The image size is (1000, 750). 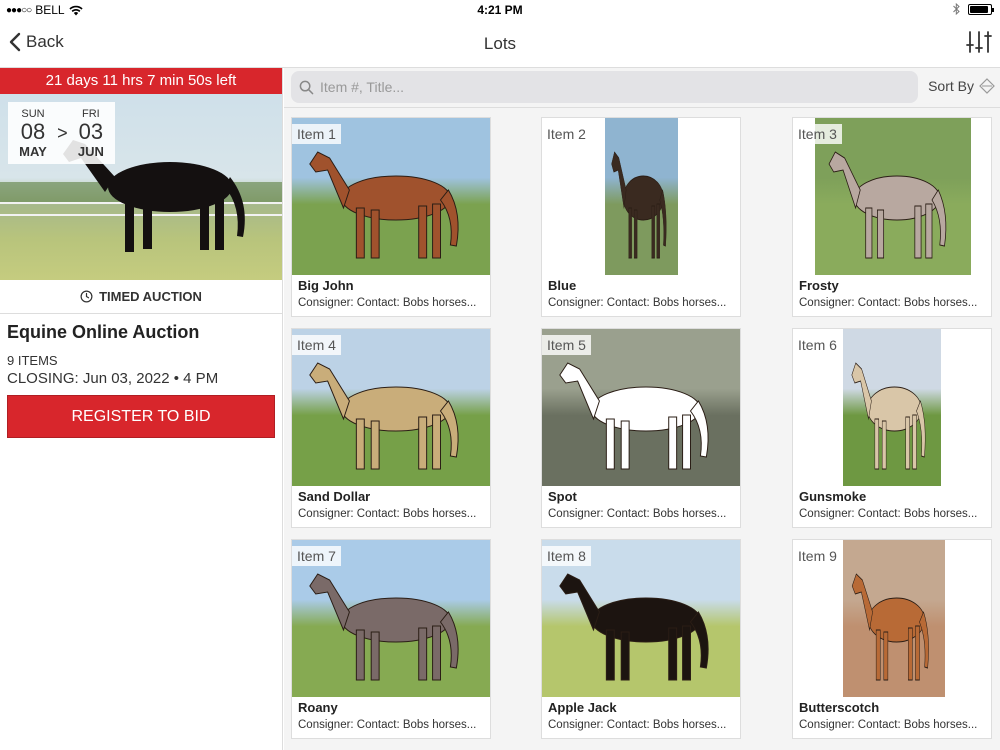 What do you see at coordinates (103, 332) in the screenshot?
I see `auction-title: Equine Online Auction` at bounding box center [103, 332].